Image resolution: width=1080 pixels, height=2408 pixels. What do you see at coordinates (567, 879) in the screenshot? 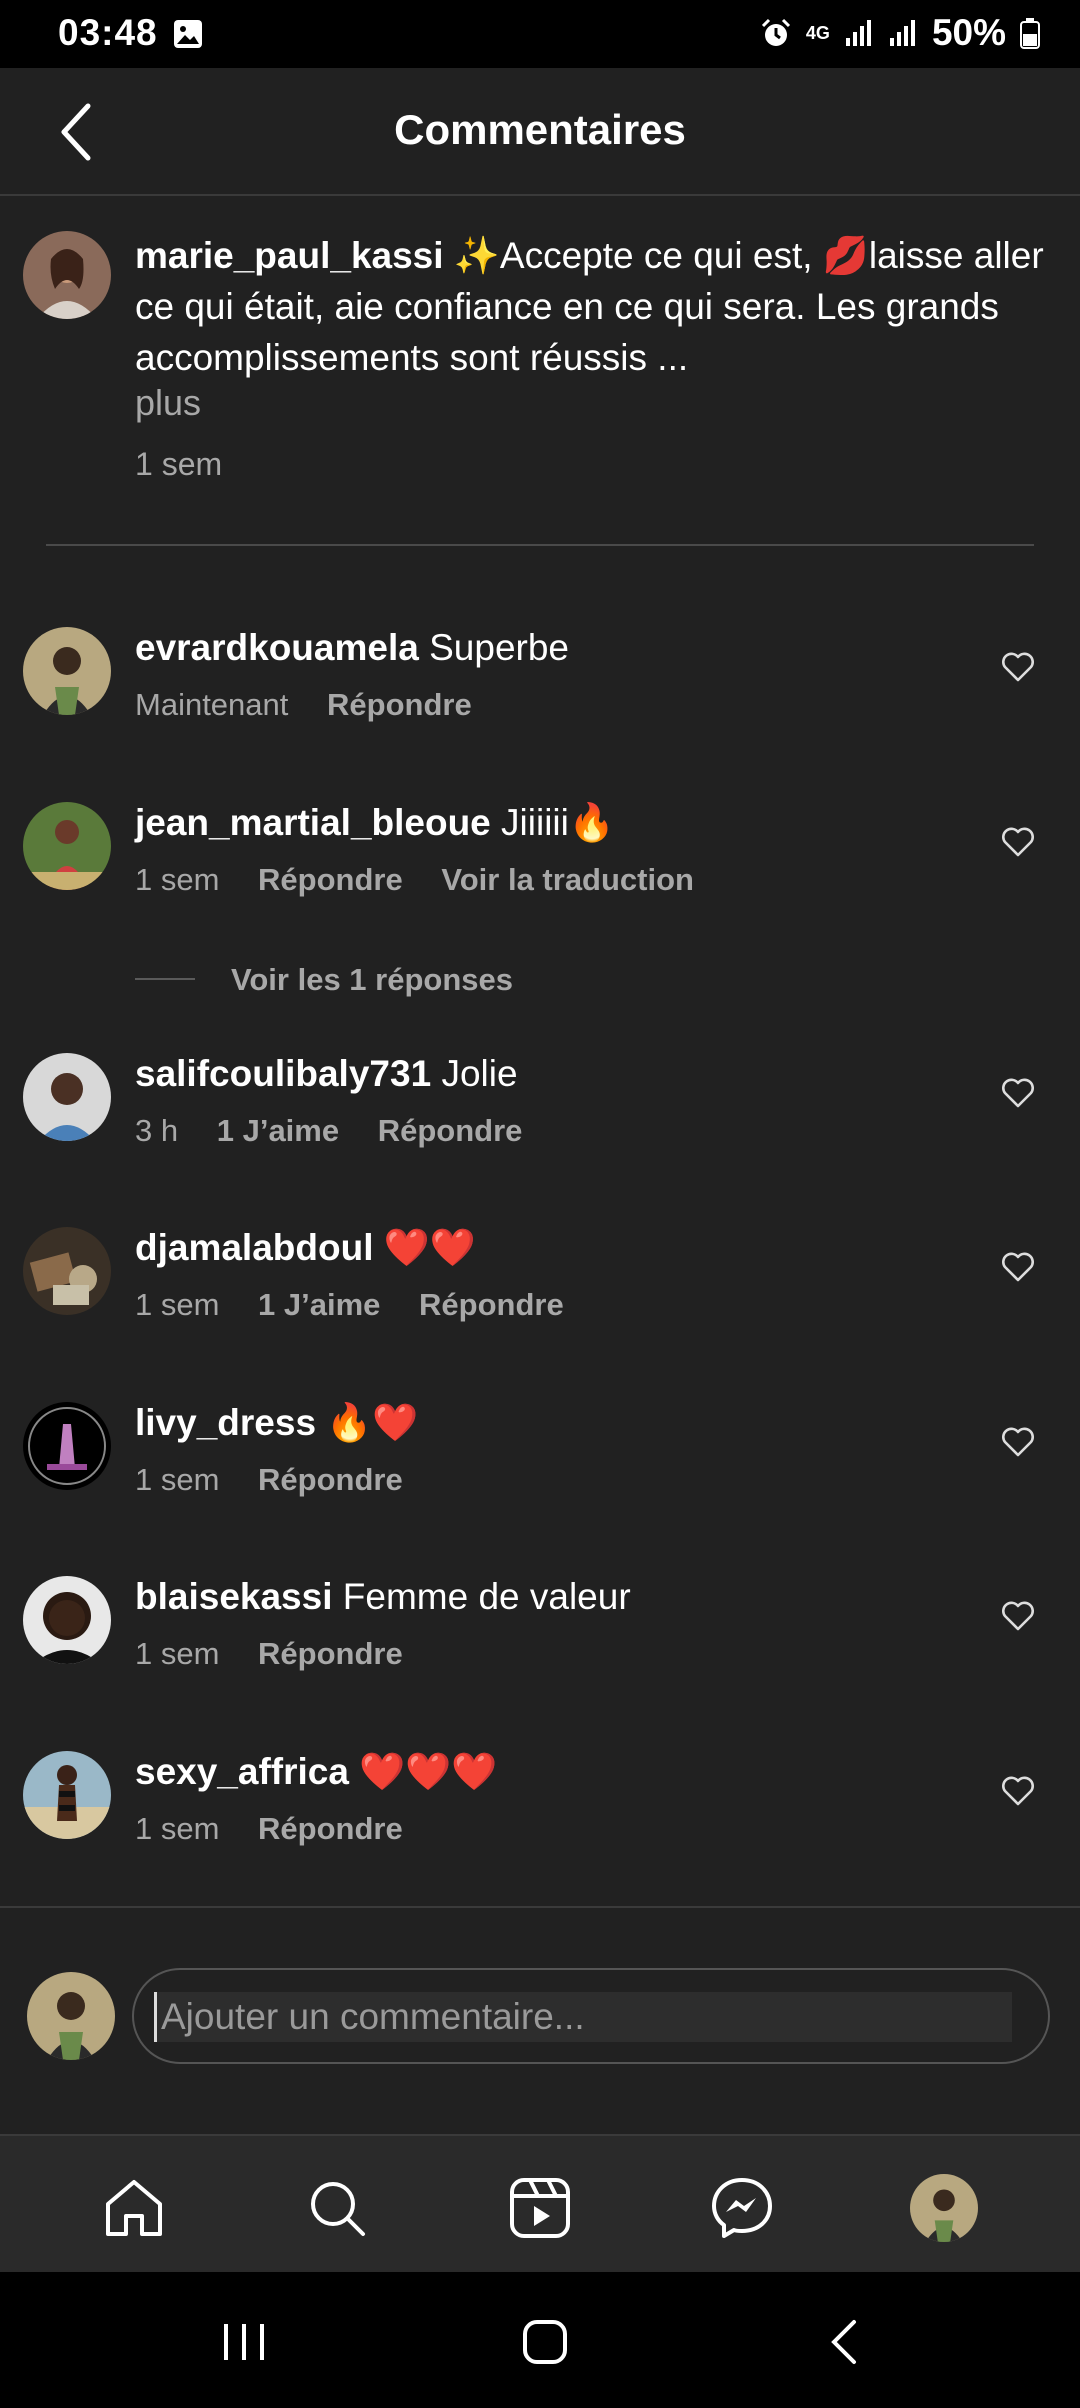
I see `translate-button: Voir la traduction` at bounding box center [567, 879].